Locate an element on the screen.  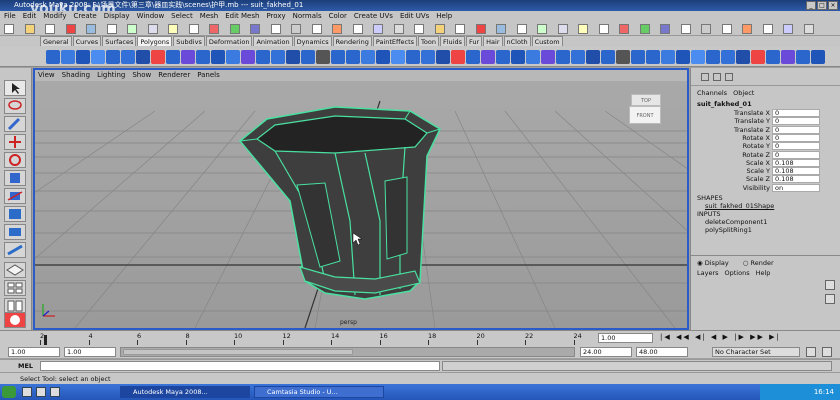
minimize-button: _ is located at coordinates (811, 5).